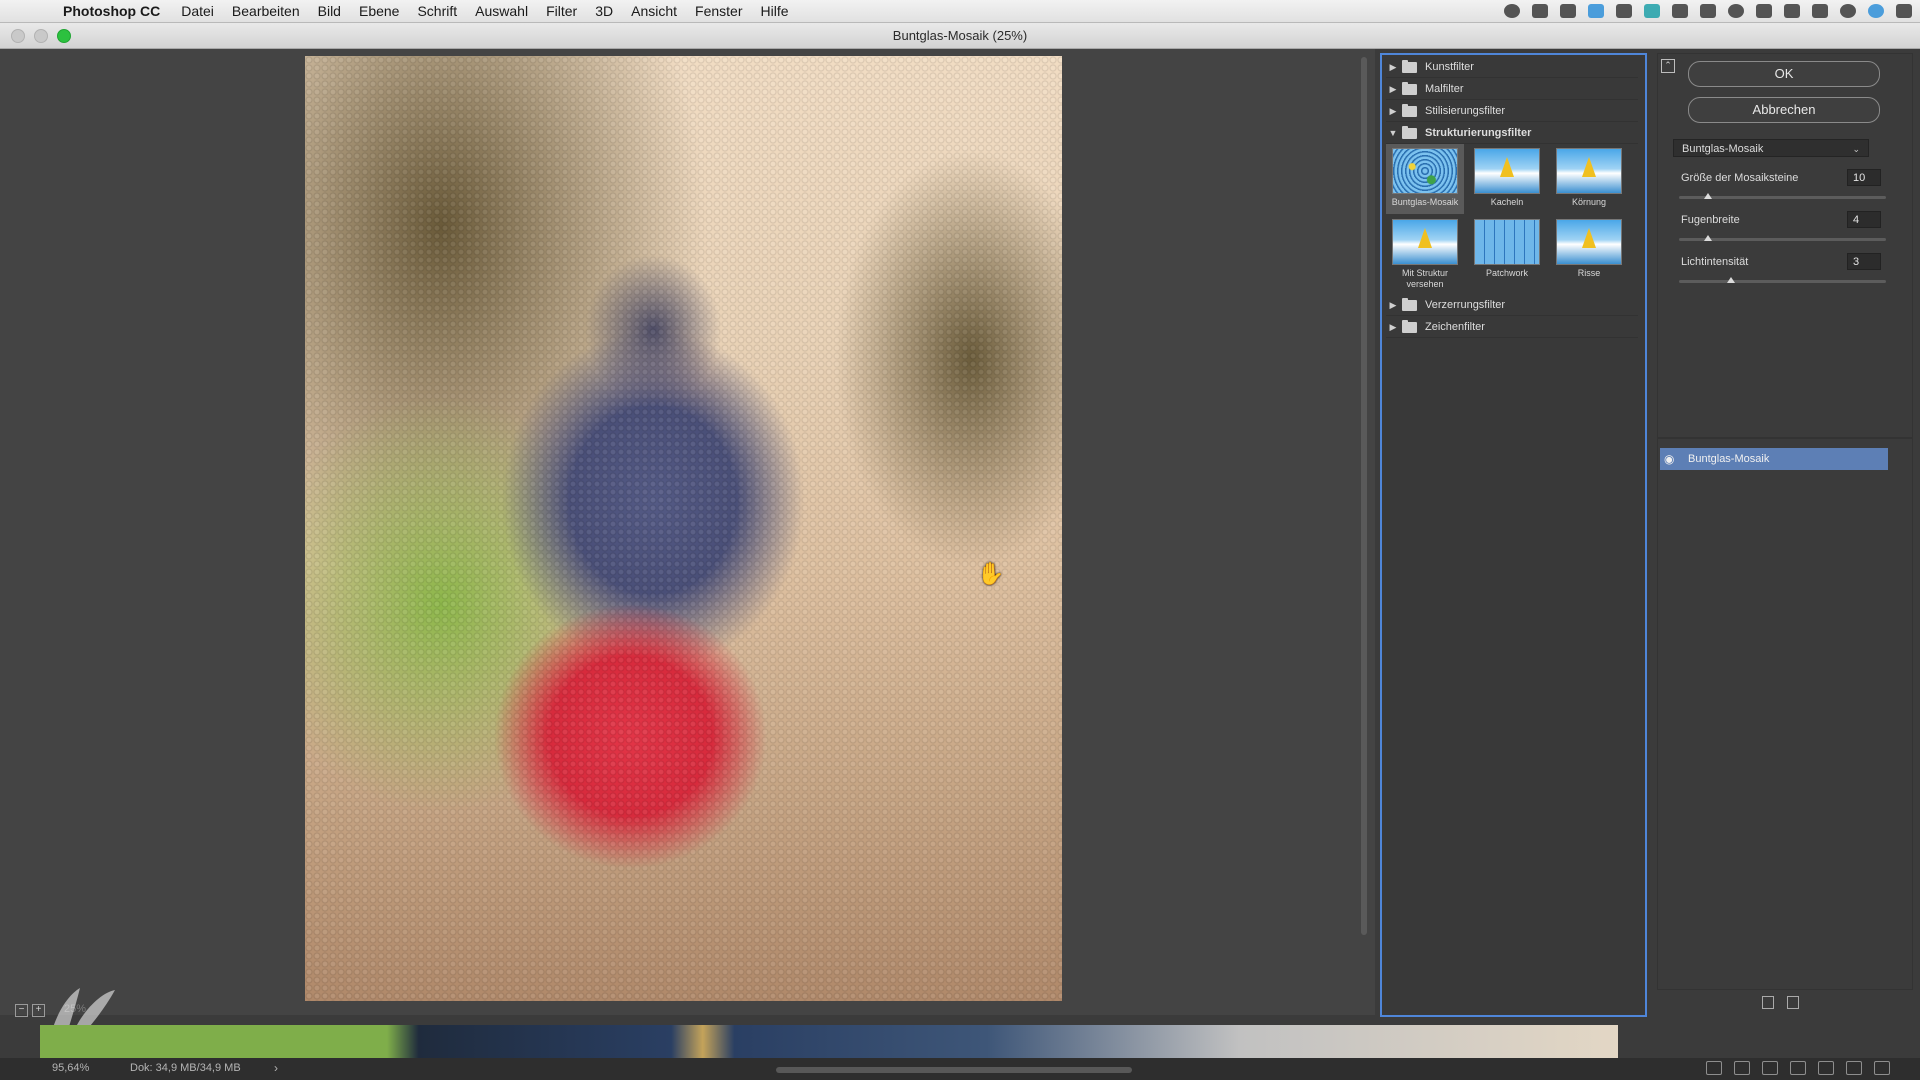 The image size is (1920, 1080). I want to click on category-zeichenfilter: ▶ Zeichenfilter, so click(1512, 327).